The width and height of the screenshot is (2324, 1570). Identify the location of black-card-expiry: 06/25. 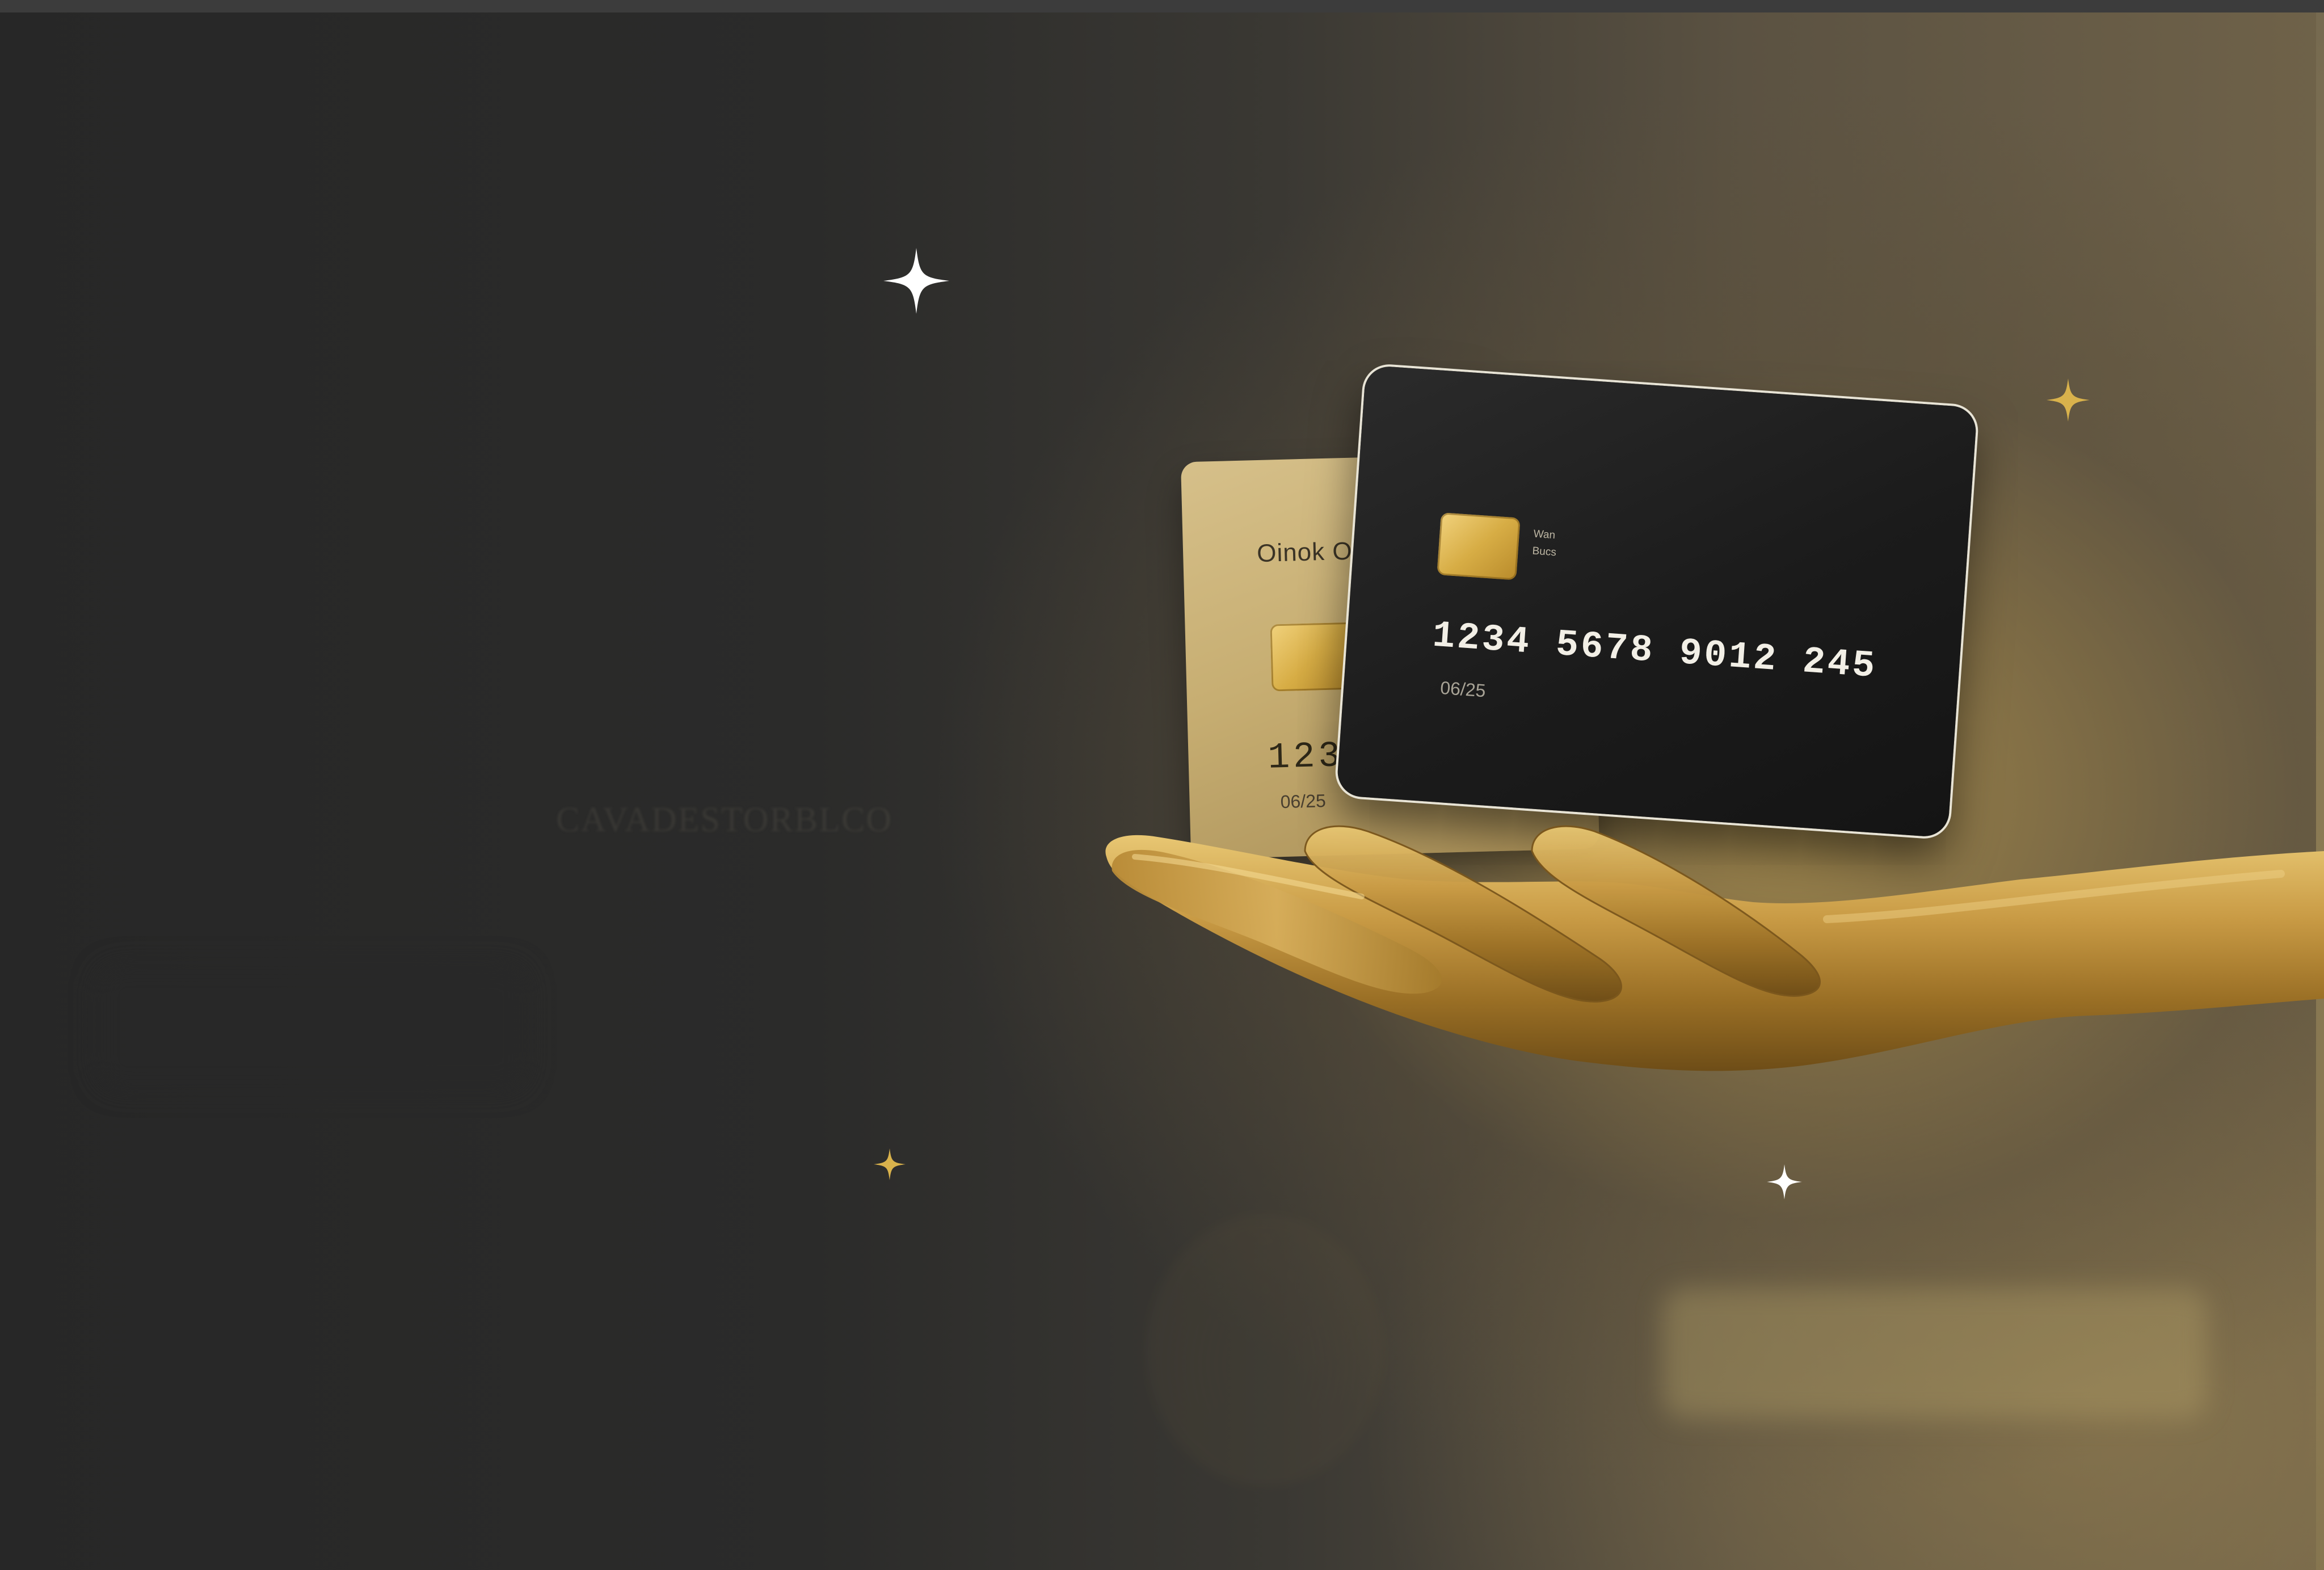
(1463, 689).